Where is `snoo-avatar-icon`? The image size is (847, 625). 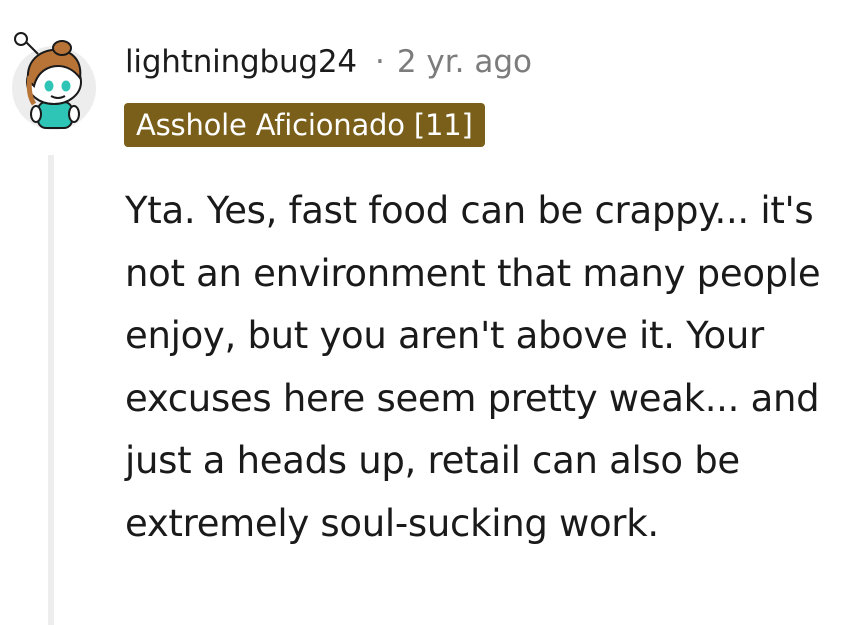 snoo-avatar-icon is located at coordinates (54, 81).